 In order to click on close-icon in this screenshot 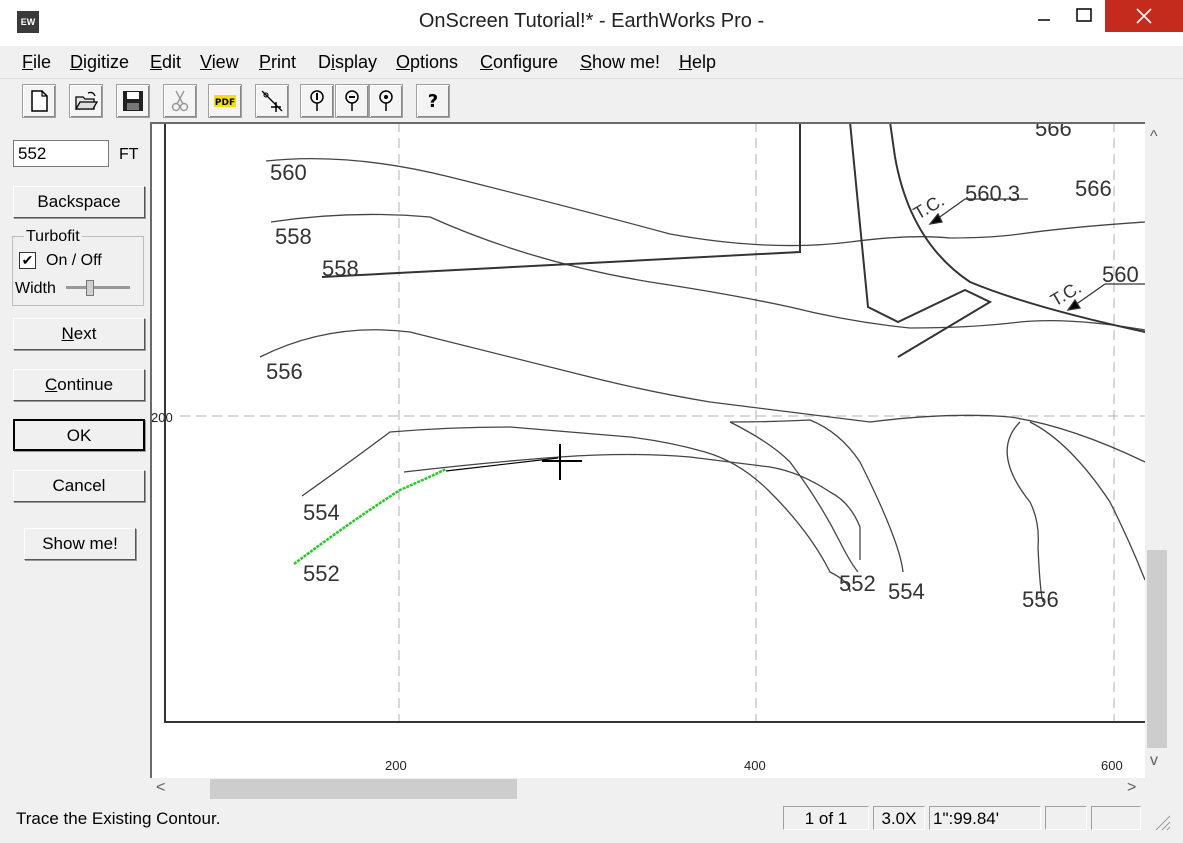, I will do `click(1144, 16)`.